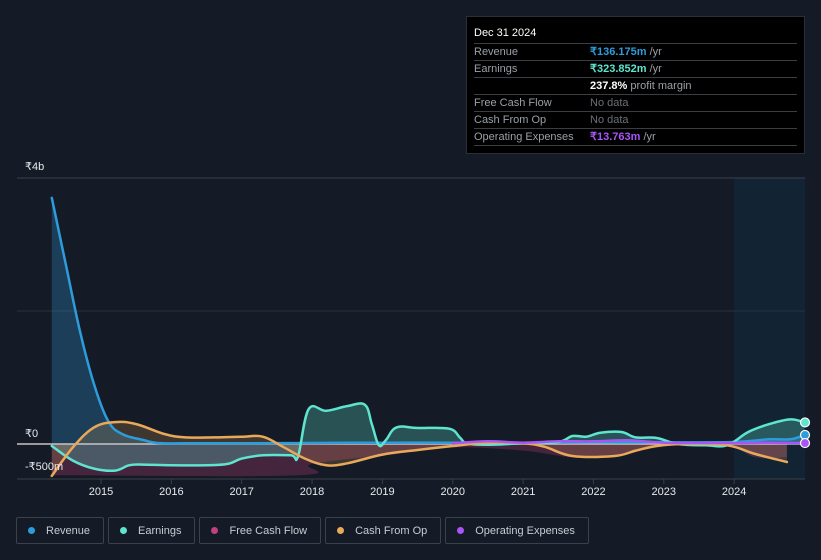 The width and height of the screenshot is (821, 560). I want to click on y-tick-label: ₹0, so click(31, 434).